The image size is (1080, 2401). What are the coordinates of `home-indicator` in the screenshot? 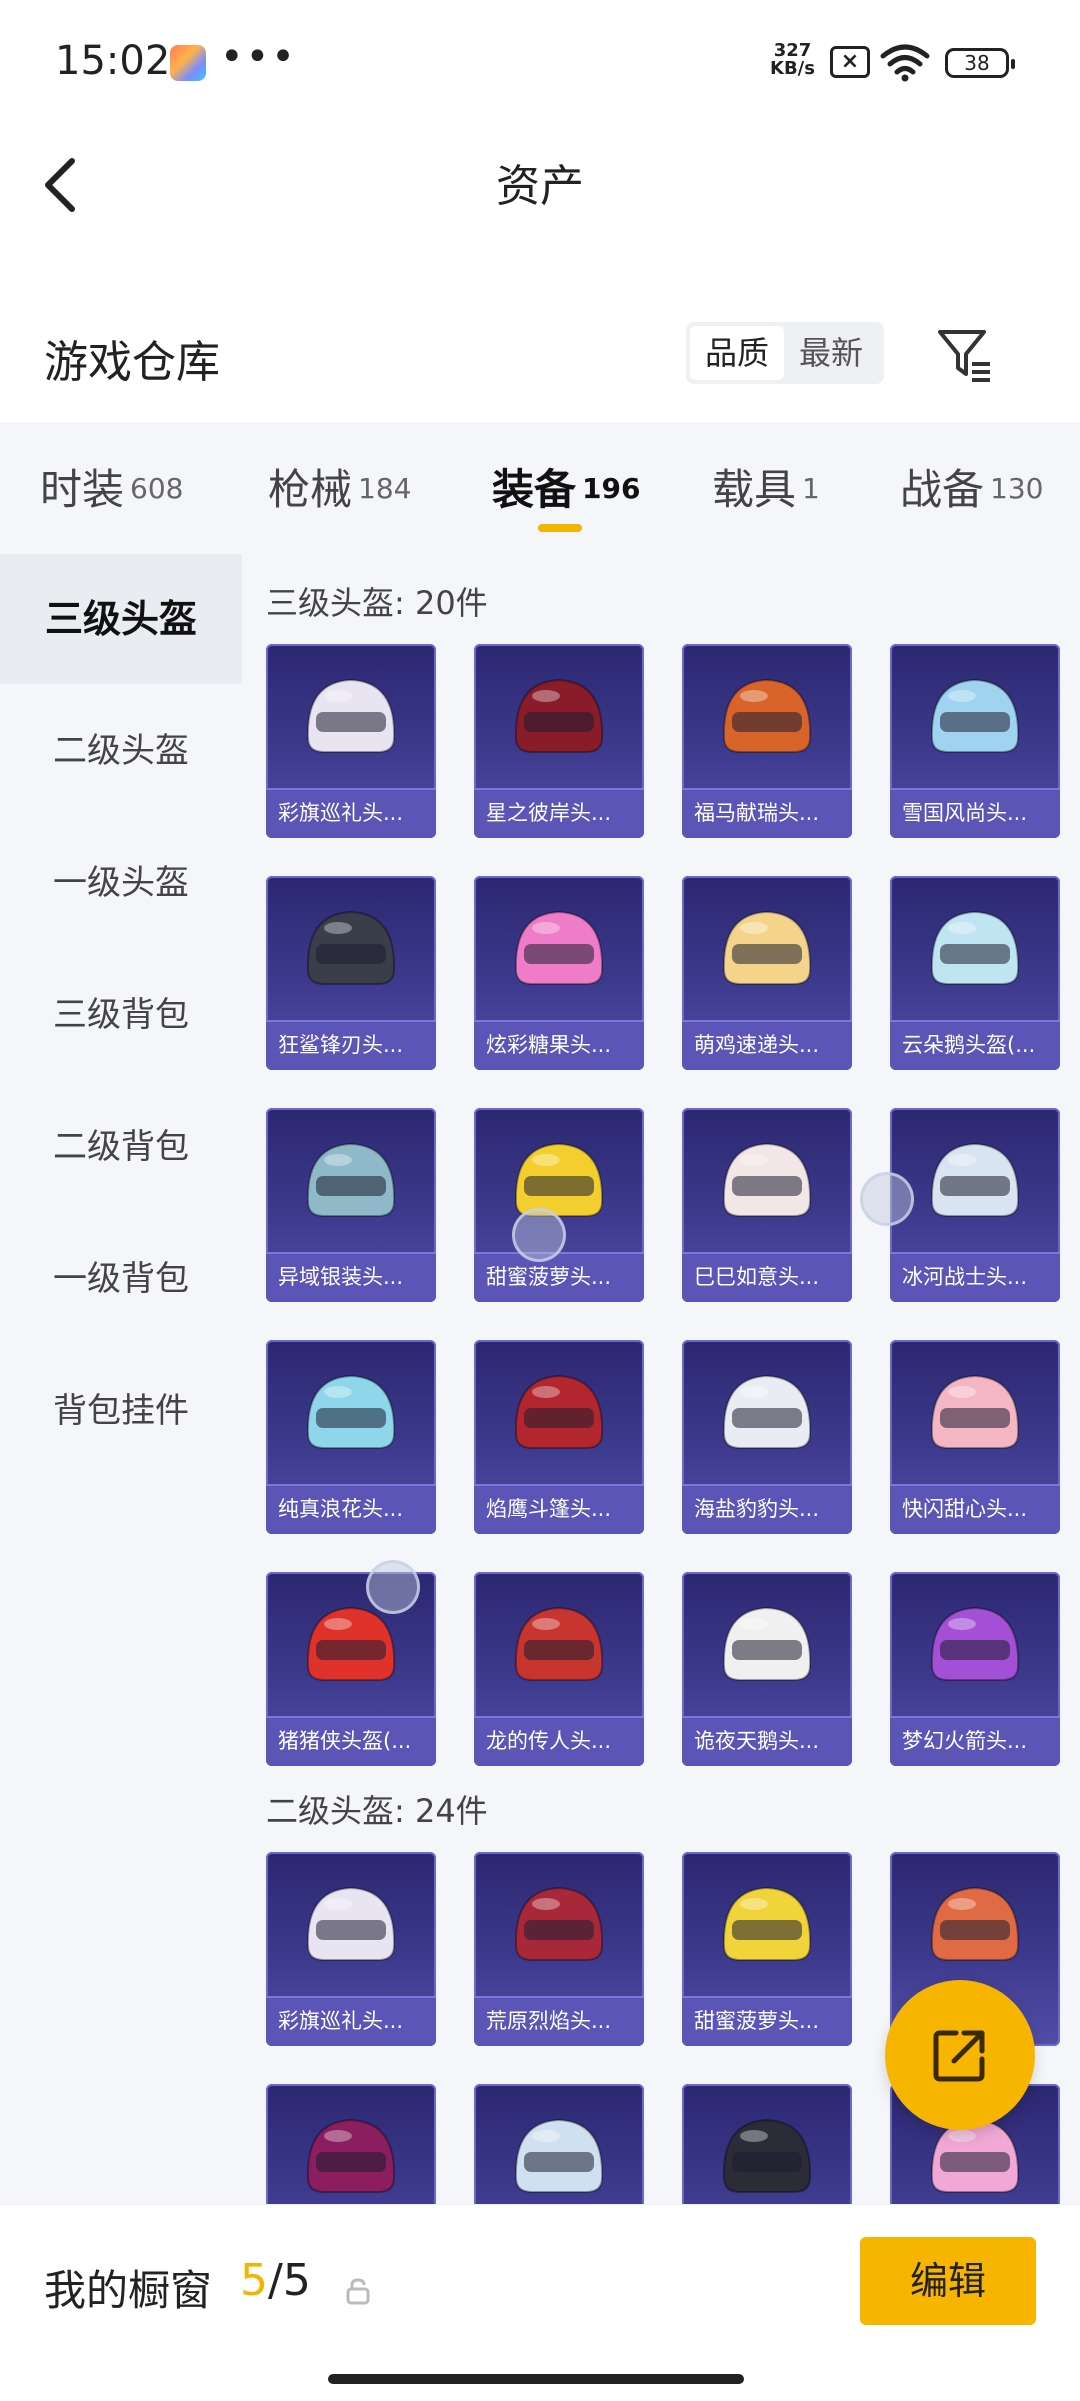 It's located at (536, 2379).